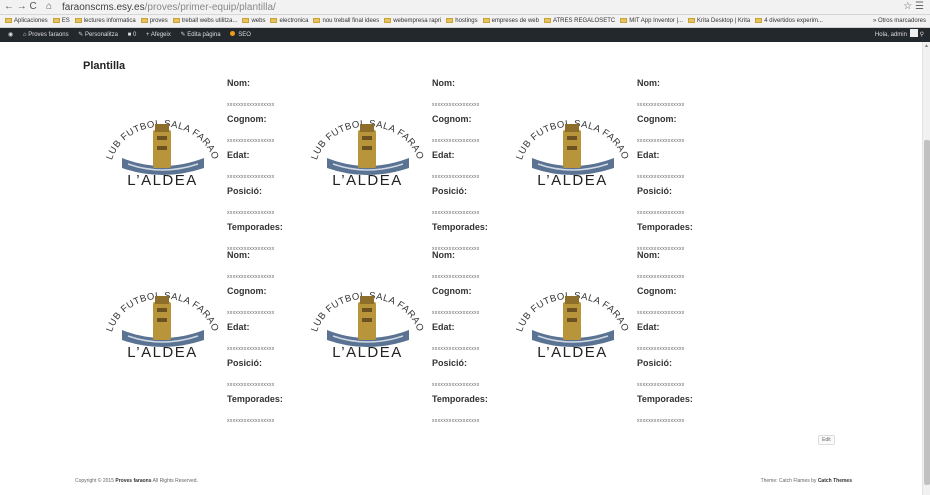 The height and width of the screenshot is (495, 930). I want to click on bookmark-item: nou treball final idees, so click(346, 21).